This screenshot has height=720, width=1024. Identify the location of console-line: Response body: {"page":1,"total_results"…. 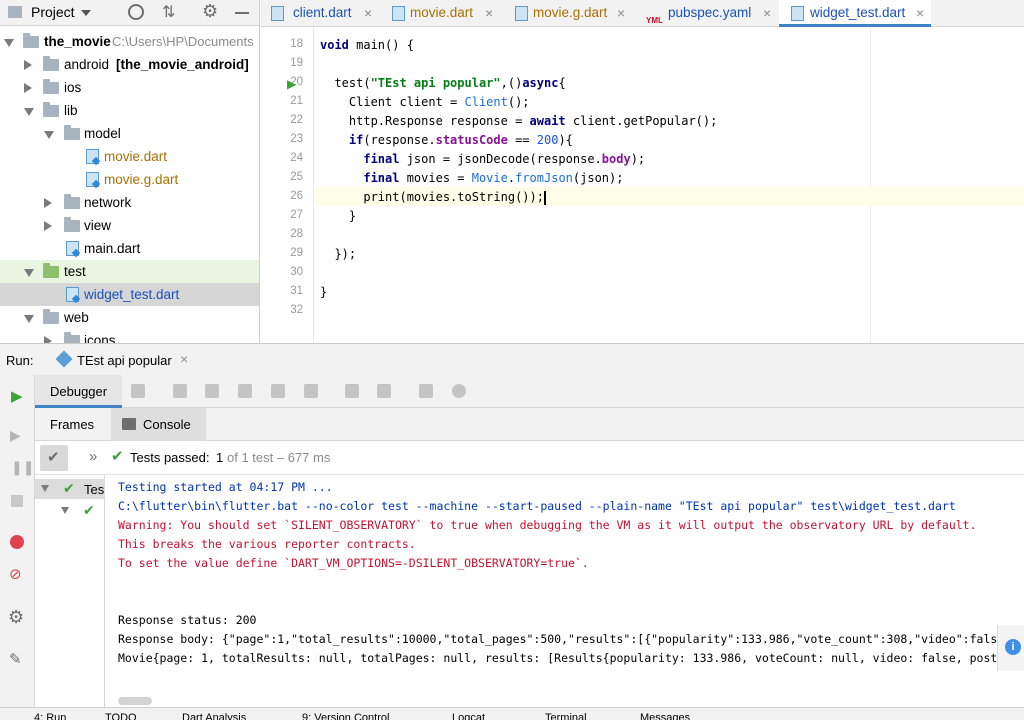
(561, 639).